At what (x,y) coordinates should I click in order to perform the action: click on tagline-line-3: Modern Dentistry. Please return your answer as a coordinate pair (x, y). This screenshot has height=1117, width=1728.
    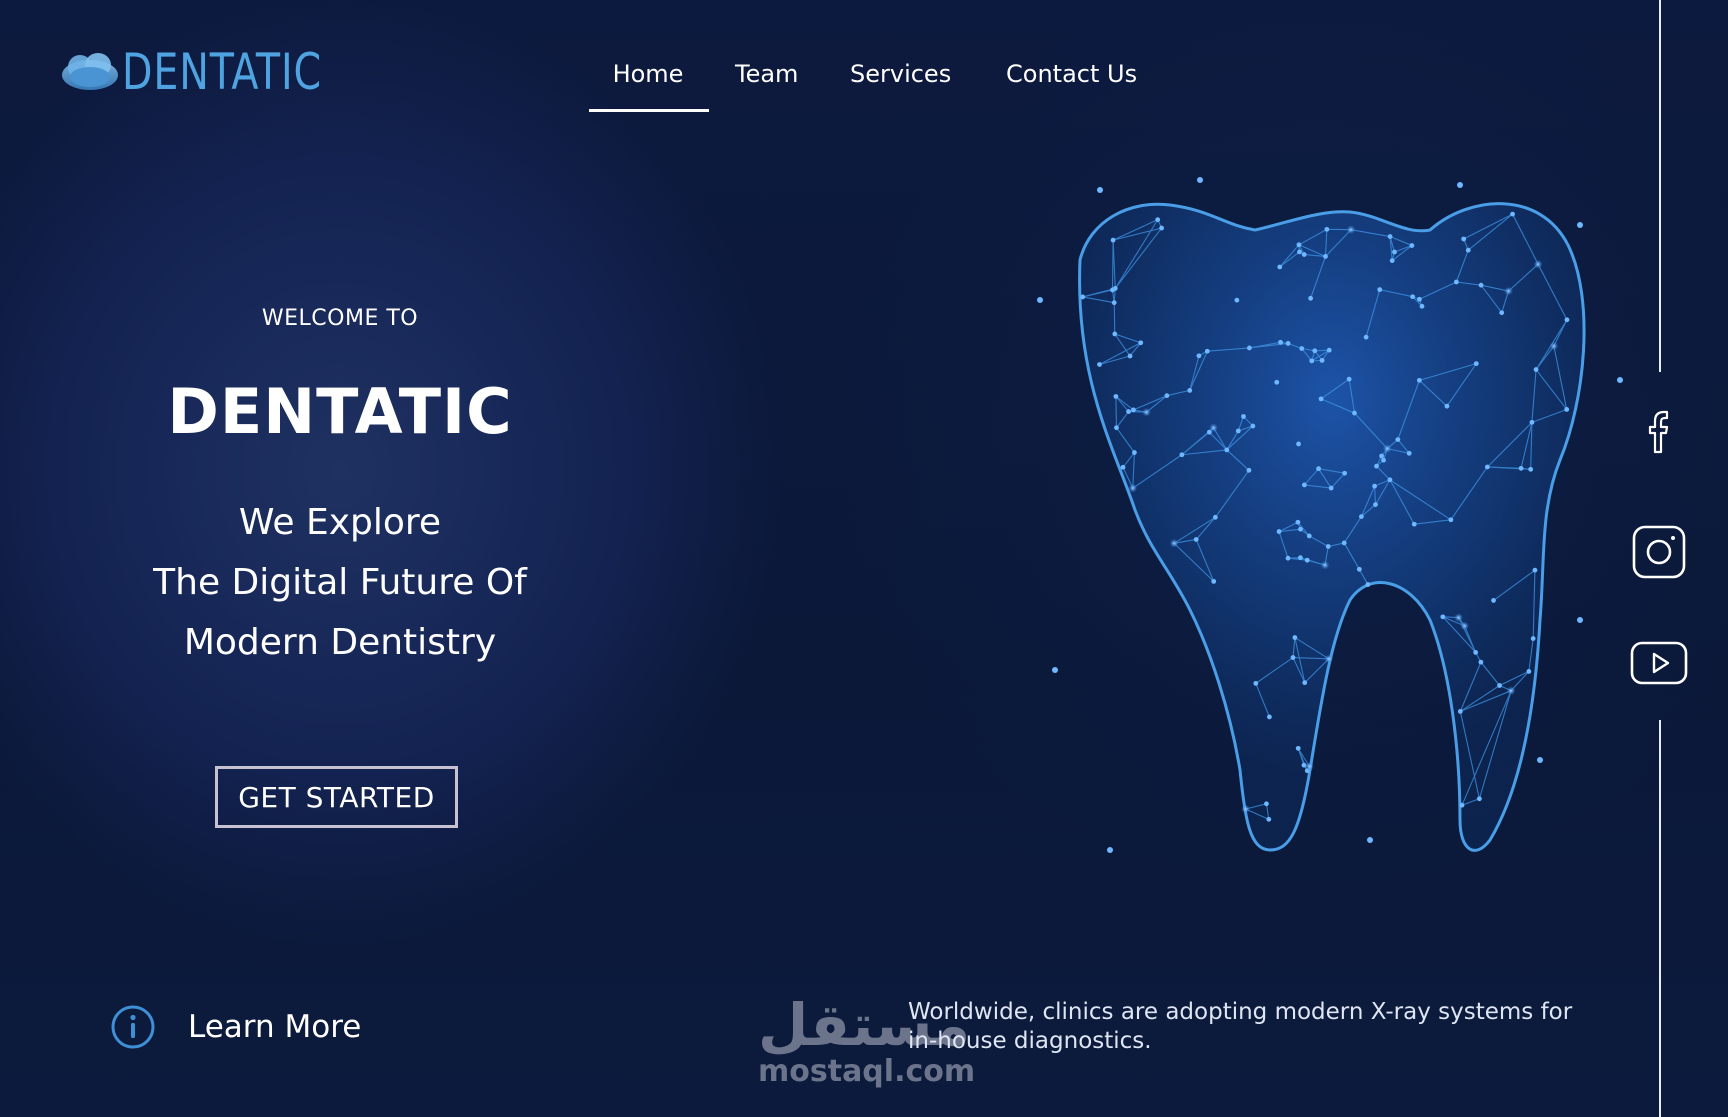
    Looking at the image, I should click on (340, 642).